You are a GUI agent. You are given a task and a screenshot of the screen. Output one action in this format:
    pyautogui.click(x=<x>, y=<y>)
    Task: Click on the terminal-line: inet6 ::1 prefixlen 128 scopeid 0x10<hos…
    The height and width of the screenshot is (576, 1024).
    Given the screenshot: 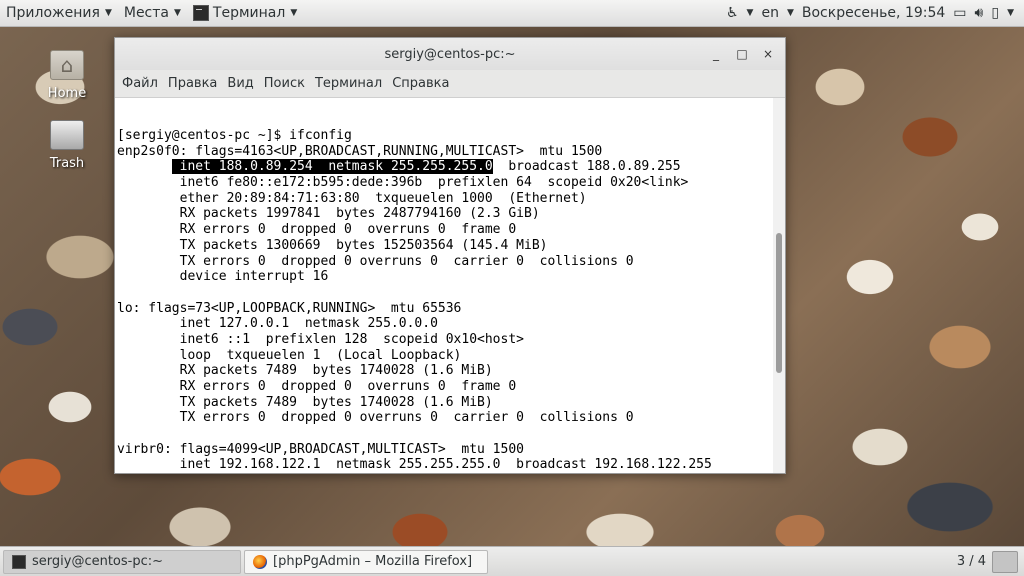 What is the action you would take?
    pyautogui.click(x=320, y=339)
    